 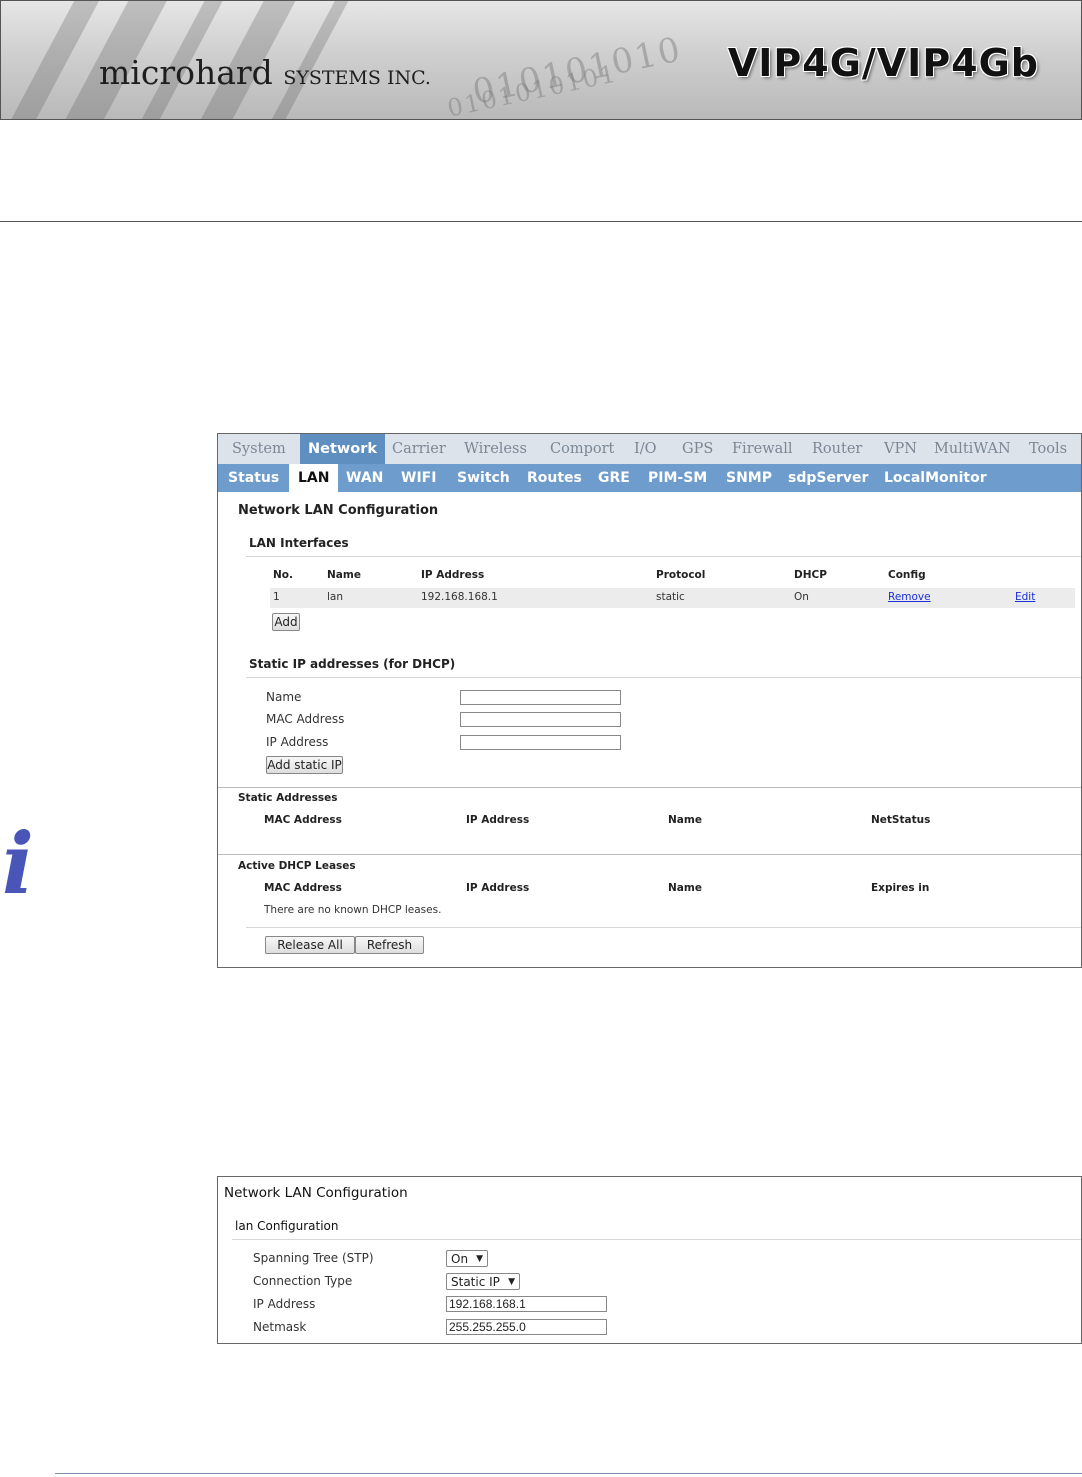 I want to click on tab-multiwan: MultiWAN, so click(x=972, y=449).